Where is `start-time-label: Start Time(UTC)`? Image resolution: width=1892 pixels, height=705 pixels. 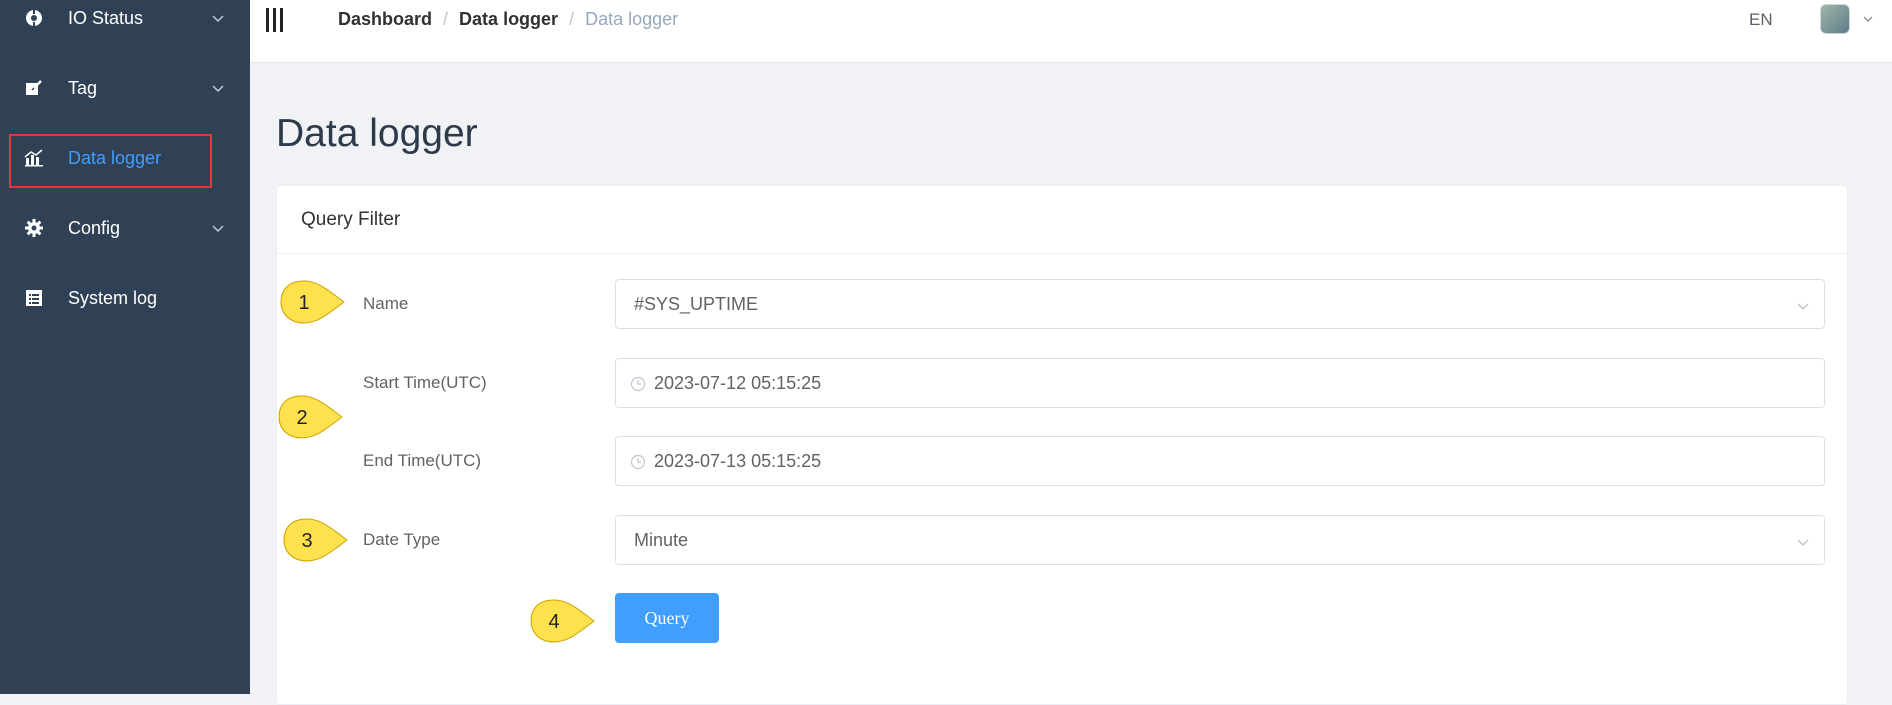
start-time-label: Start Time(UTC) is located at coordinates (425, 382).